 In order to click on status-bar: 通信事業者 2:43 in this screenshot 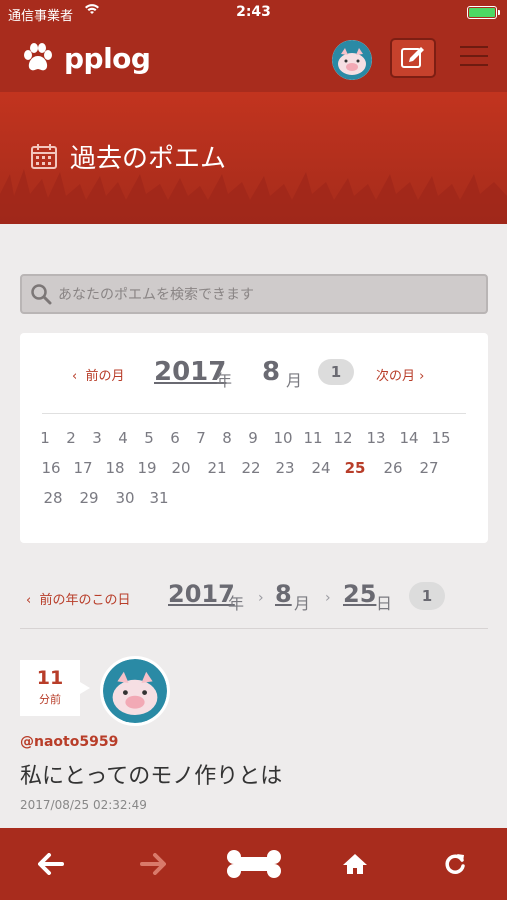, I will do `click(253, 13)`.